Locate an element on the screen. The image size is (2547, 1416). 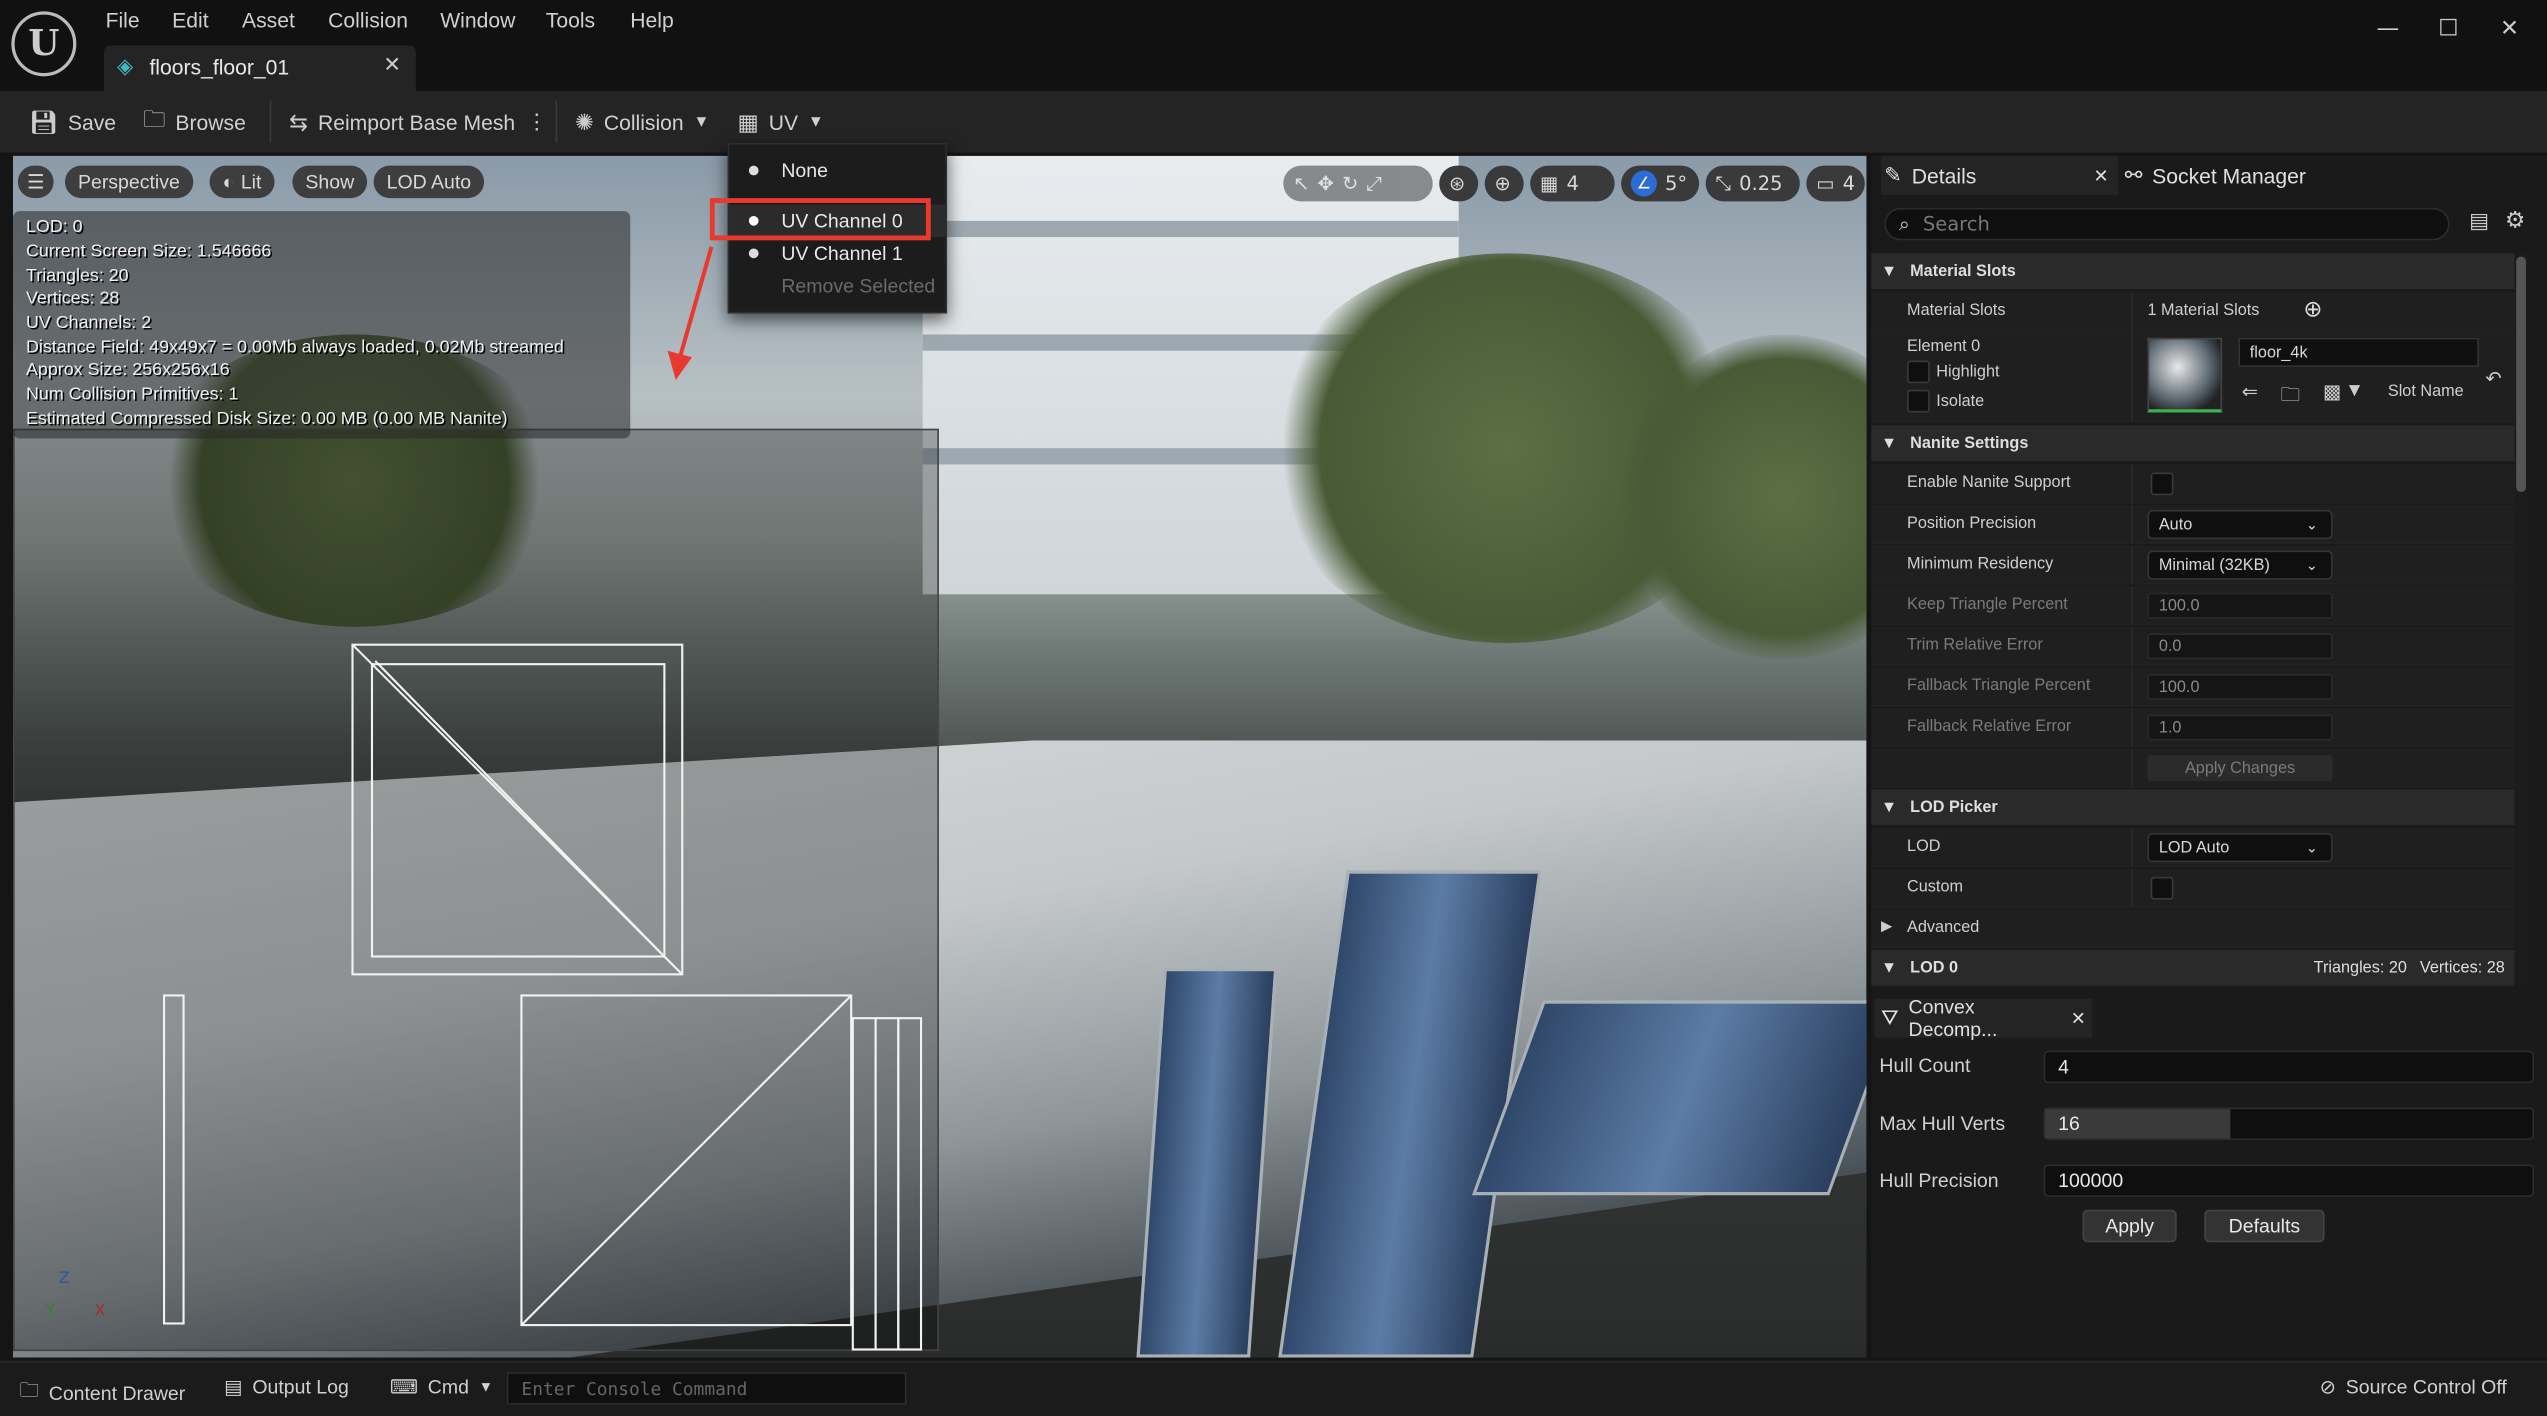
prop-label: Position Precision is located at coordinates (1972, 523).